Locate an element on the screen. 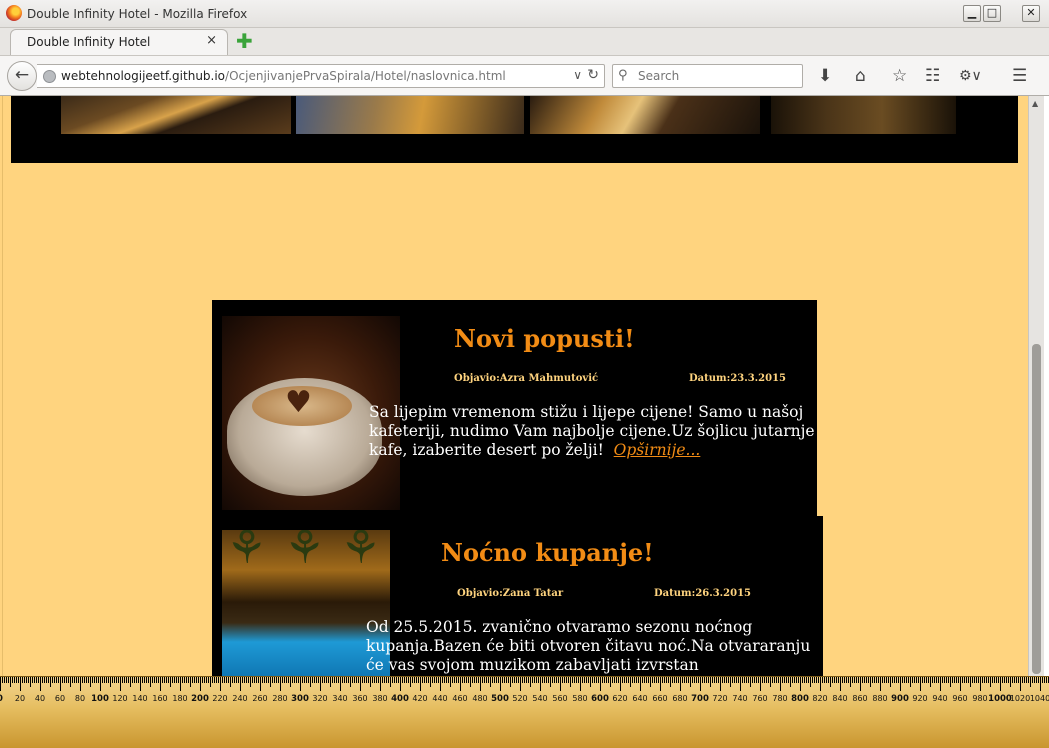 The height and width of the screenshot is (748, 1049). new-tab-plus-icon: ✚ is located at coordinates (244, 41).